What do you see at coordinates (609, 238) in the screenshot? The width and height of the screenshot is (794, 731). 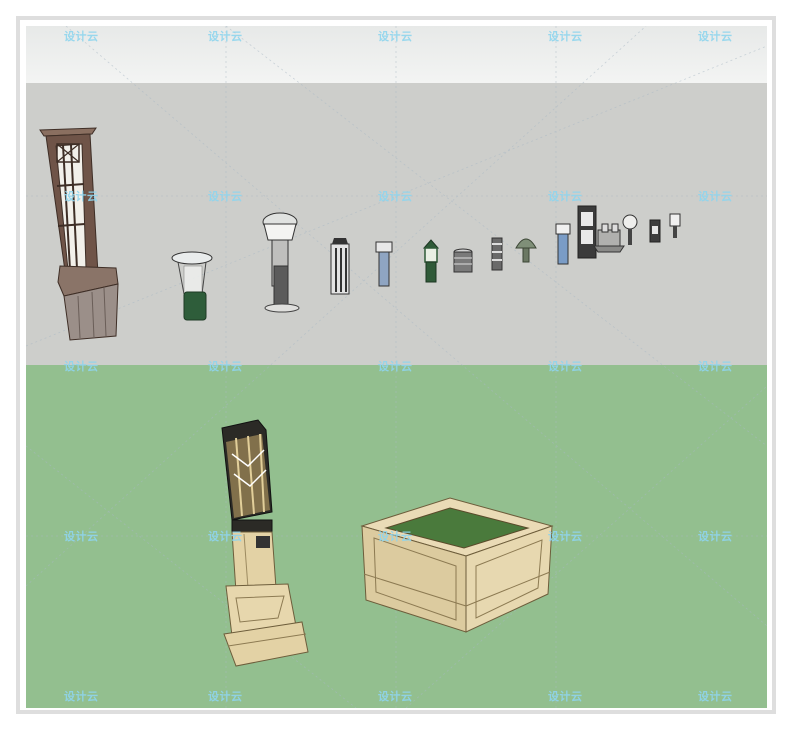 I see `pavilion-lamp-group` at bounding box center [609, 238].